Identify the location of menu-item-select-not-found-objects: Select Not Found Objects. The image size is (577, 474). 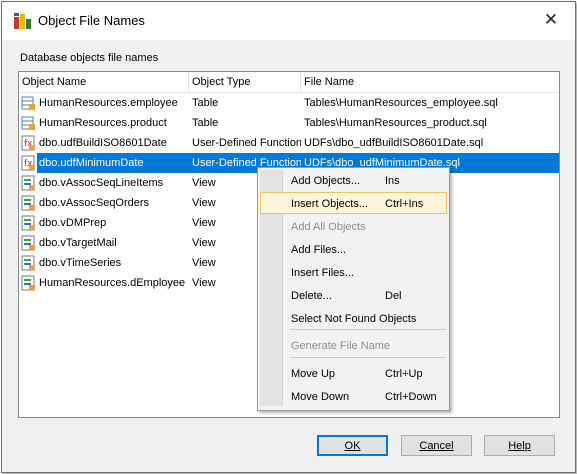
(353, 319).